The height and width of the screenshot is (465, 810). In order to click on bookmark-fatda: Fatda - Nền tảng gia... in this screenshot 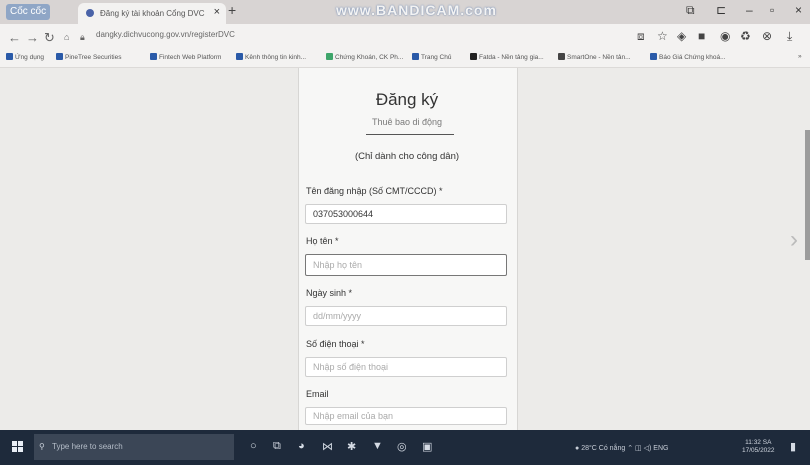, I will do `click(507, 57)`.